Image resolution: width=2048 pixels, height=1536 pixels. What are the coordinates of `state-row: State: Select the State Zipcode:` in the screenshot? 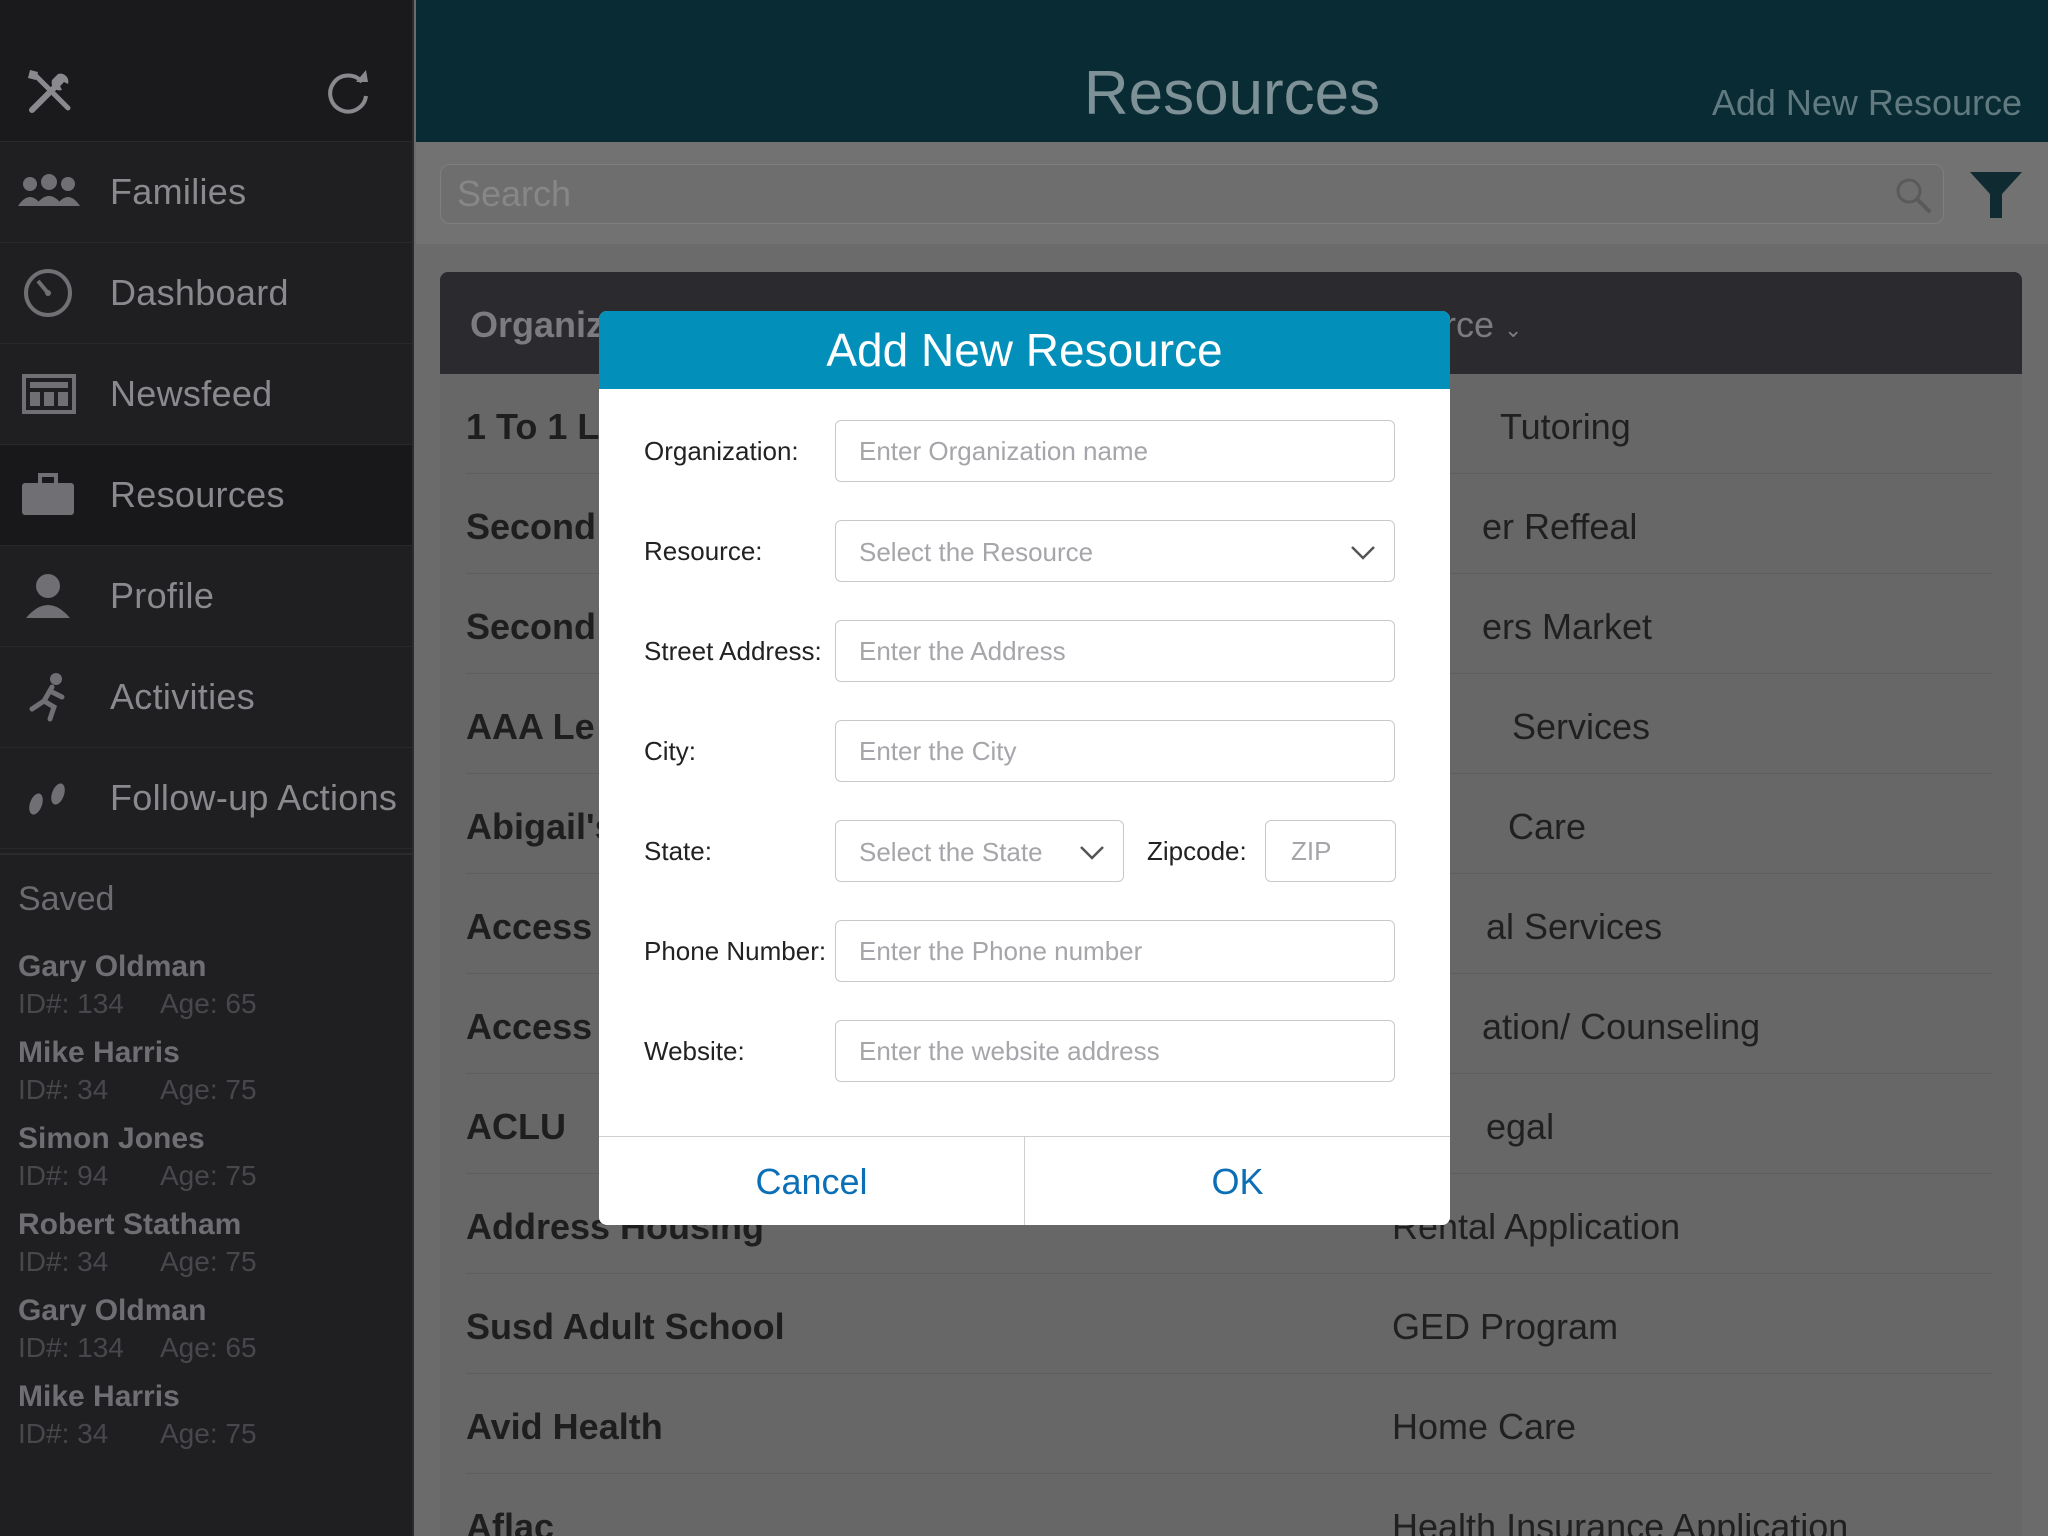 It's located at (1024, 851).